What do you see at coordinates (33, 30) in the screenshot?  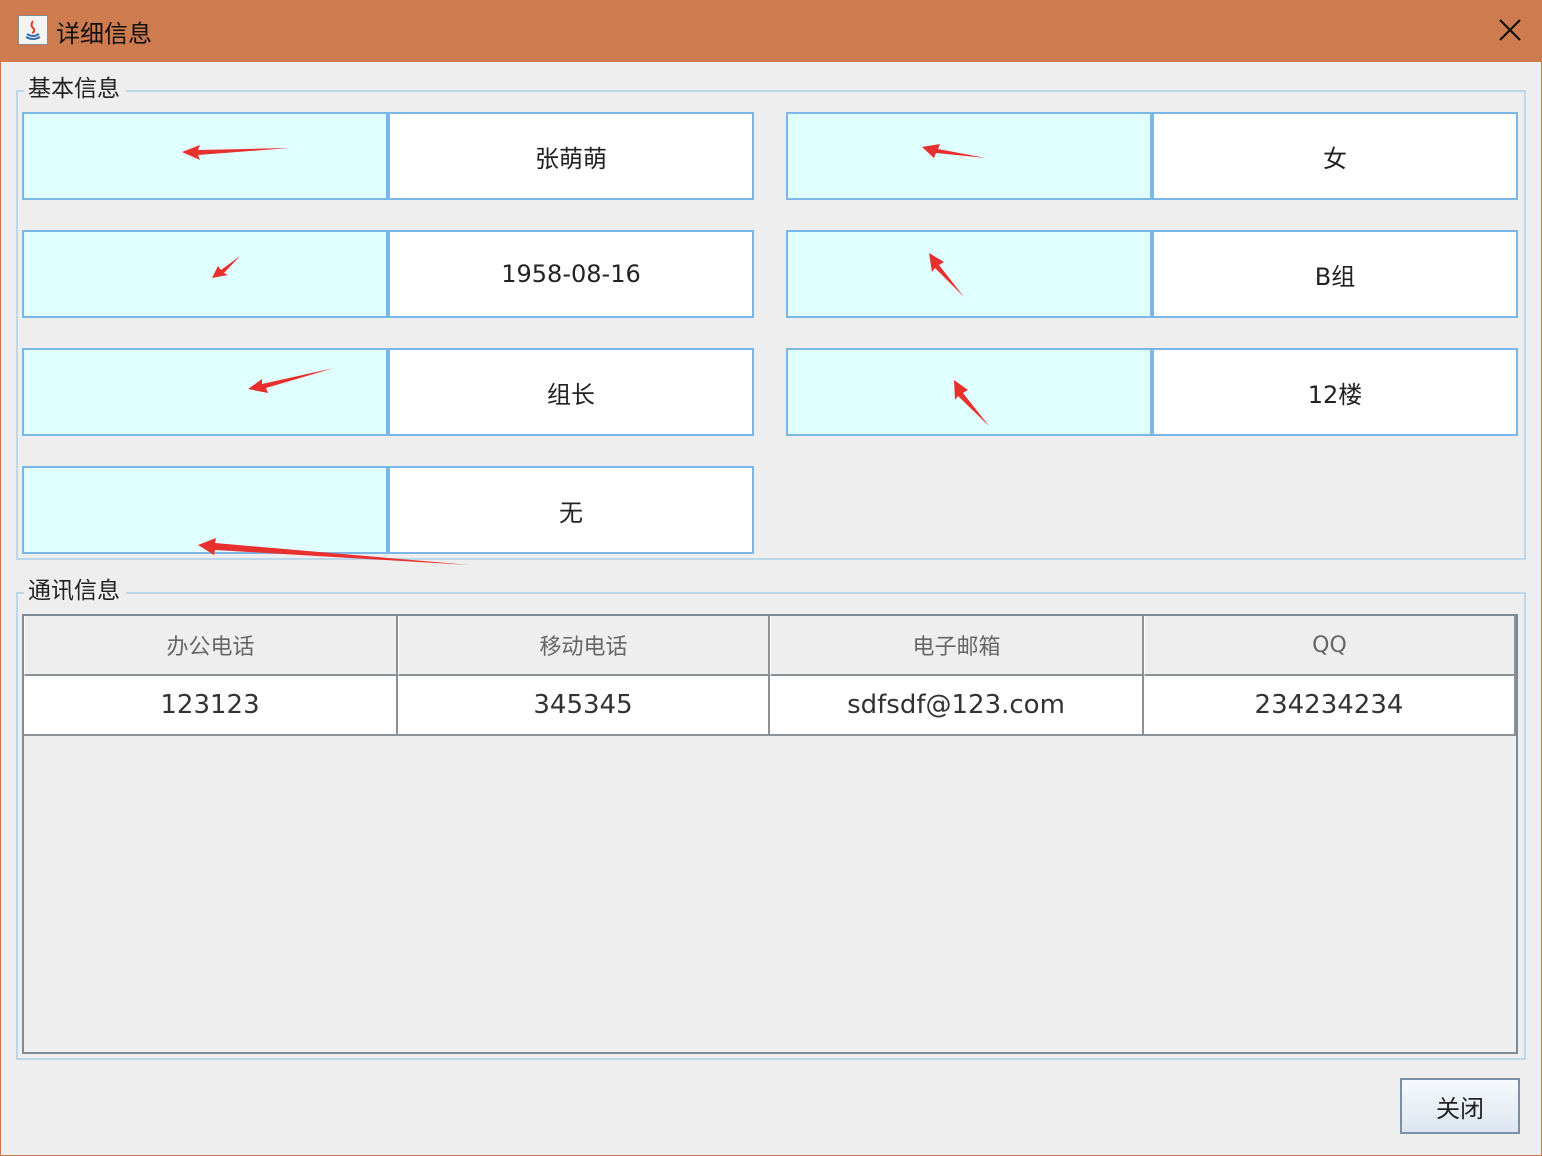 I see `java-app-icon` at bounding box center [33, 30].